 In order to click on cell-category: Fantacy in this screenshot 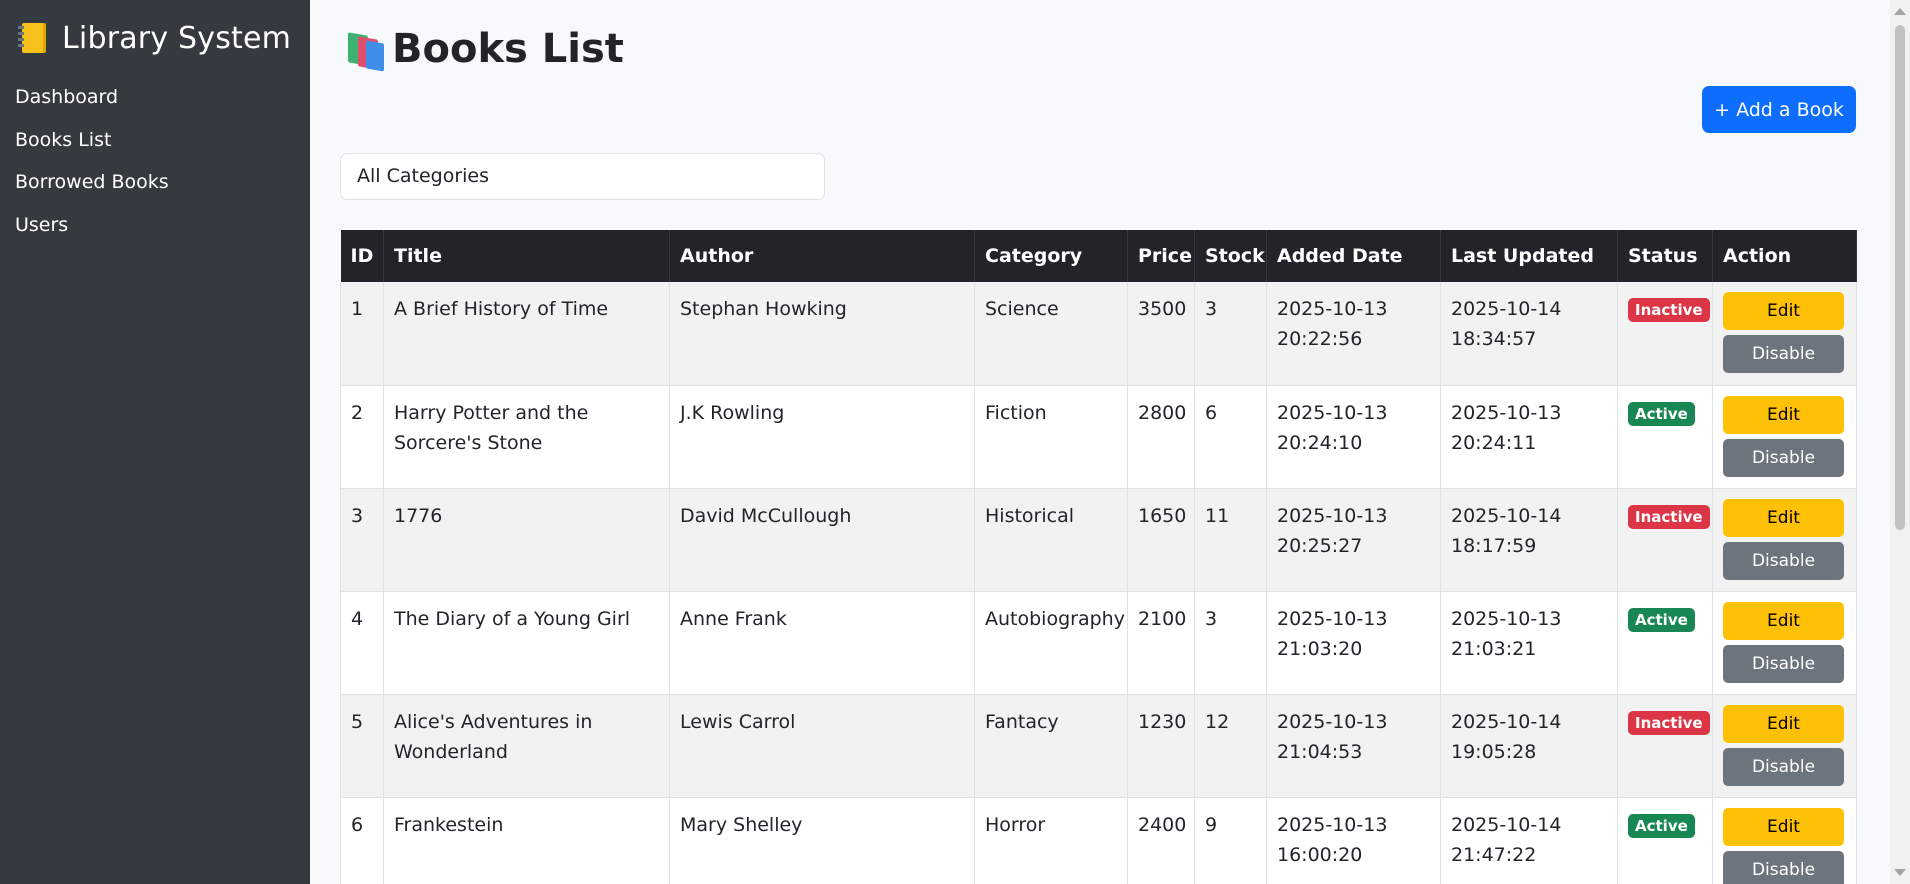, I will do `click(1051, 746)`.